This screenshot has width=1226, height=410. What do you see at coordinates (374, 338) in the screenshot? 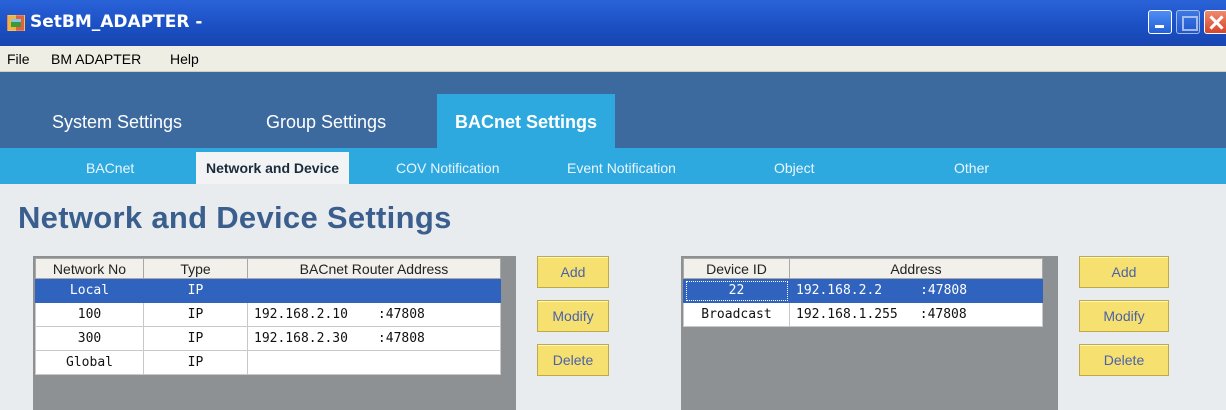
I see `router-address-cell: 192.168.2.30 :47808` at bounding box center [374, 338].